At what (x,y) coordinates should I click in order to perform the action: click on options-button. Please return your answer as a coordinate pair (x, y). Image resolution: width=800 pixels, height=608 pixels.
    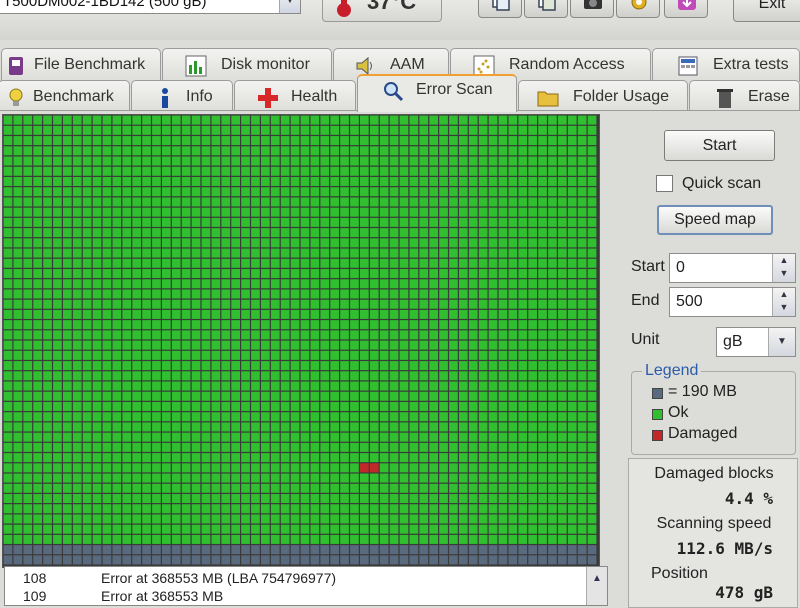
    Looking at the image, I should click on (638, 9).